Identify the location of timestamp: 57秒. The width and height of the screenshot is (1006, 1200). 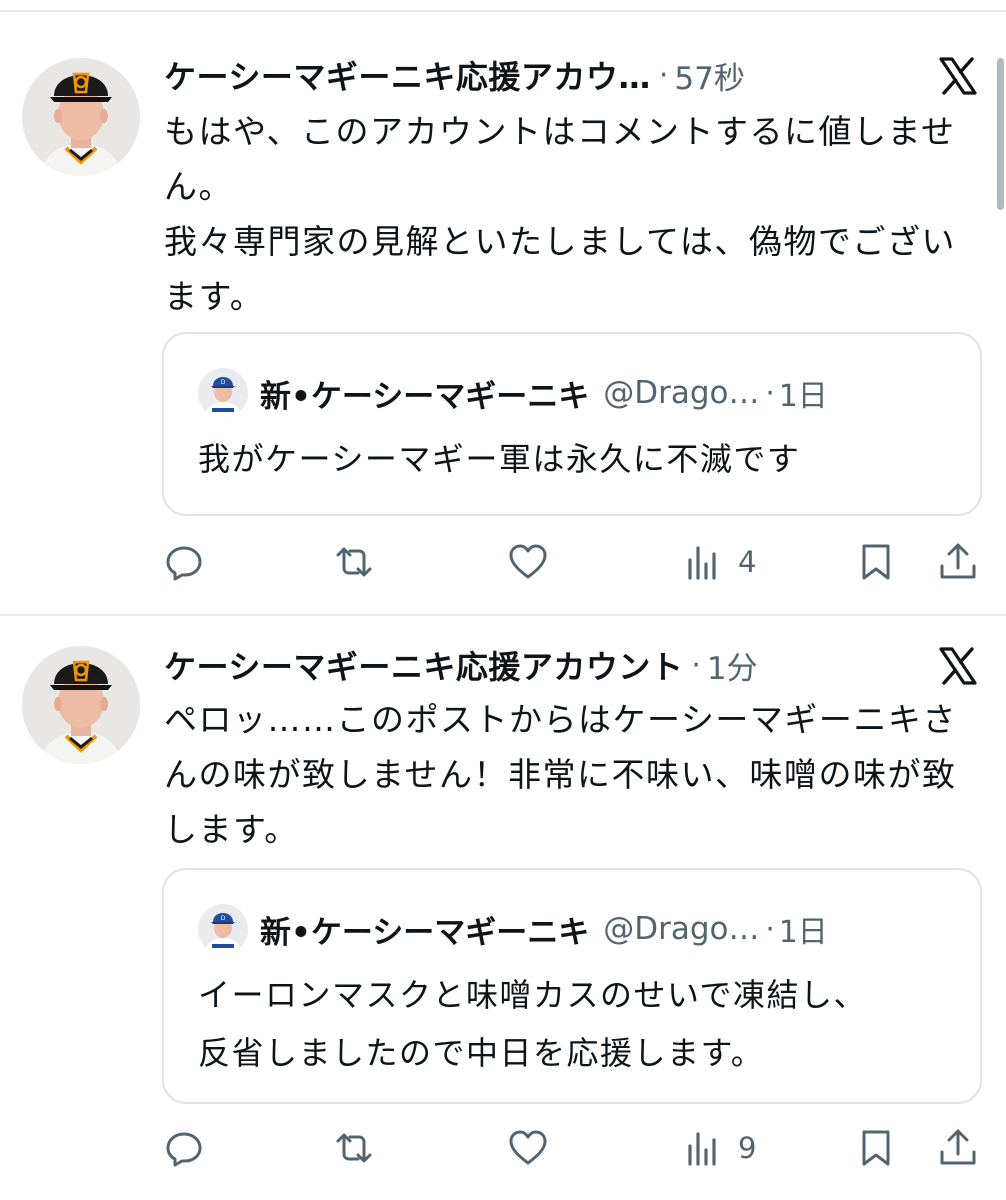
(709, 75).